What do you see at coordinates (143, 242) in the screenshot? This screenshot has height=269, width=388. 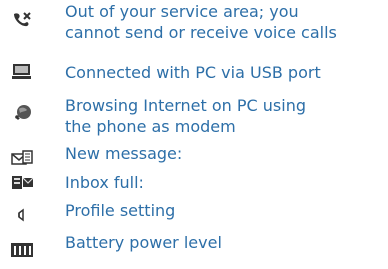 I see `legend-line: Battery power level` at bounding box center [143, 242].